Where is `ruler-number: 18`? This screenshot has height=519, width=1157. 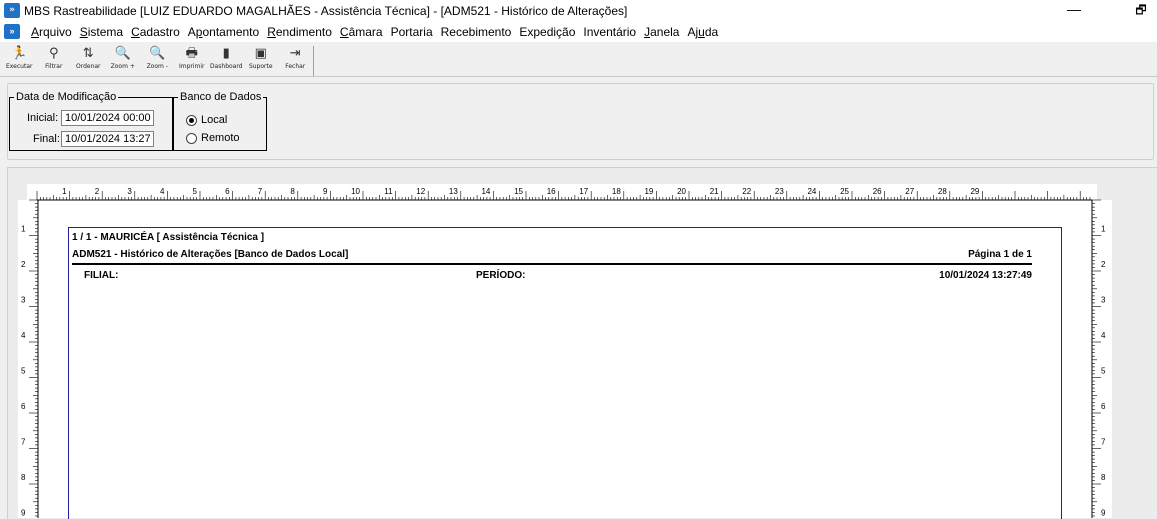 ruler-number: 18 is located at coordinates (616, 191).